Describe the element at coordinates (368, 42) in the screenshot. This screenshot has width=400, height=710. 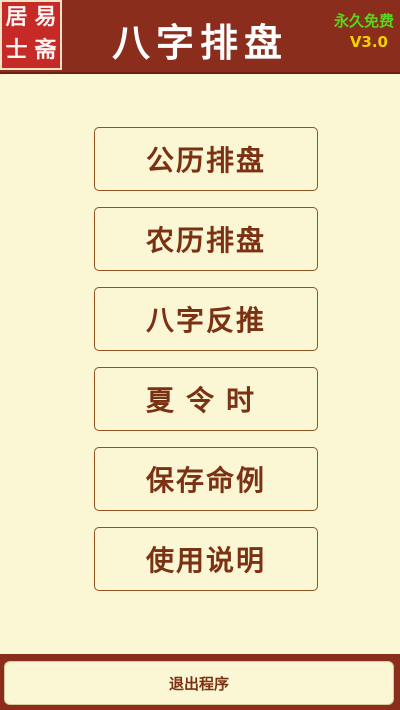
I see `version-label: V3.0` at that location.